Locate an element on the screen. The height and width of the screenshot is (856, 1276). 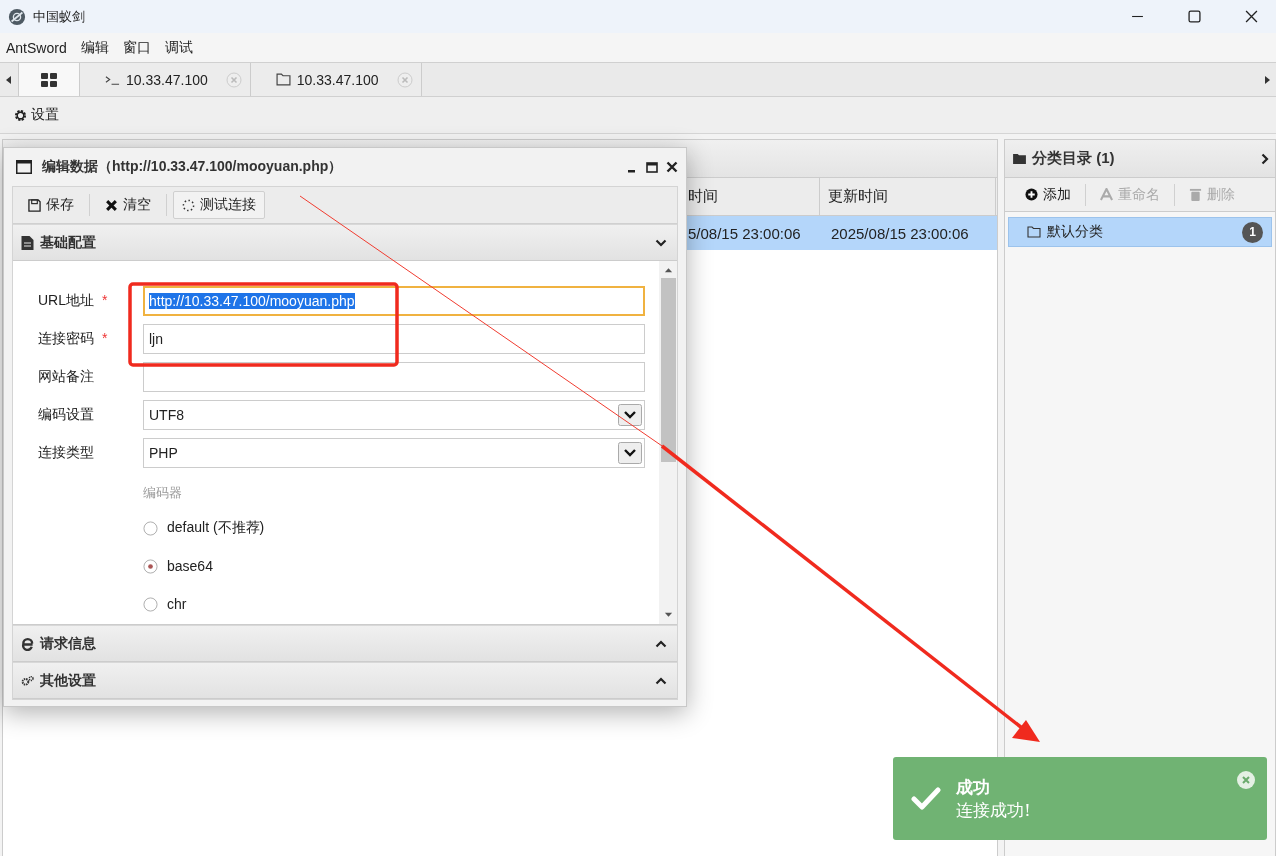
field-label: 连接密码 is located at coordinates (66, 339).